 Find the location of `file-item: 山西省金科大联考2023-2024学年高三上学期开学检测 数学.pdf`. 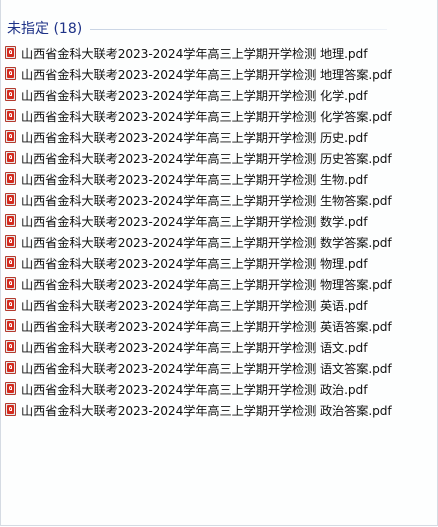

file-item: 山西省金科大联考2023-2024学年高三上学期开学检测 数学.pdf is located at coordinates (220, 220).